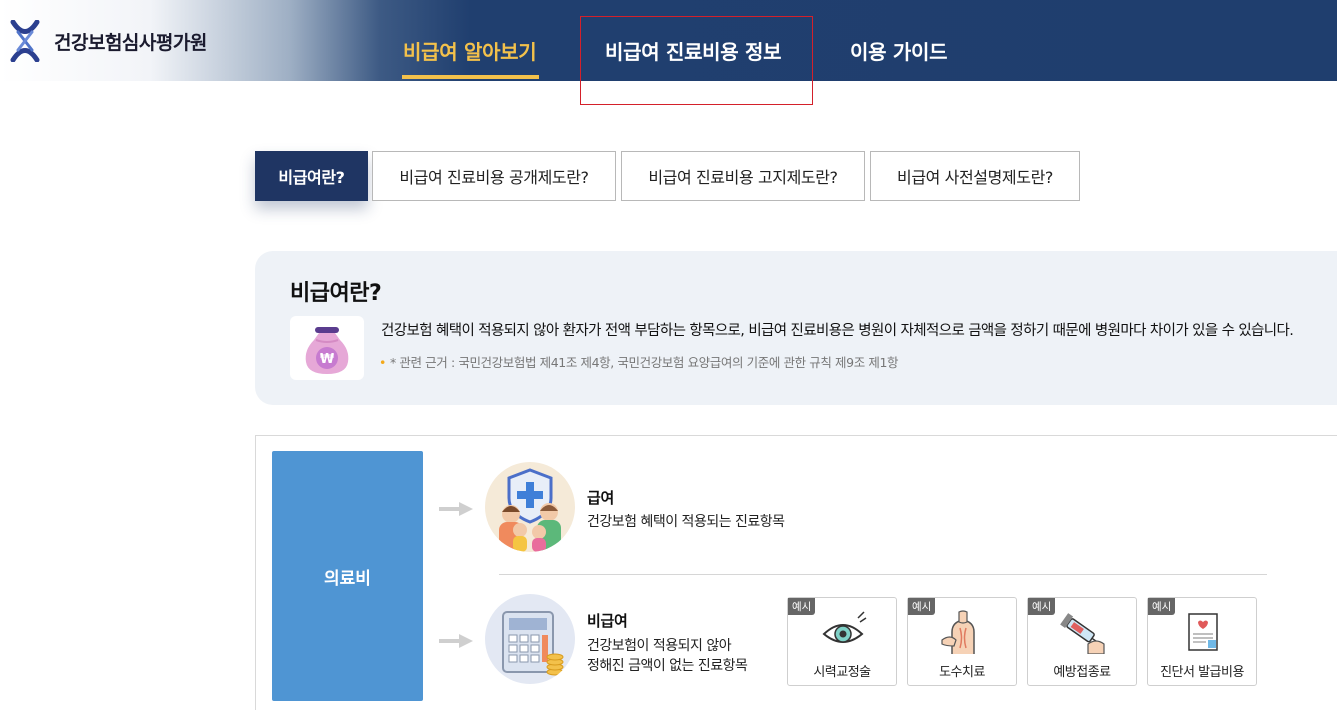 The height and width of the screenshot is (710, 1337). Describe the element at coordinates (25, 41) in the screenshot. I see `logo-mark-icon` at that location.